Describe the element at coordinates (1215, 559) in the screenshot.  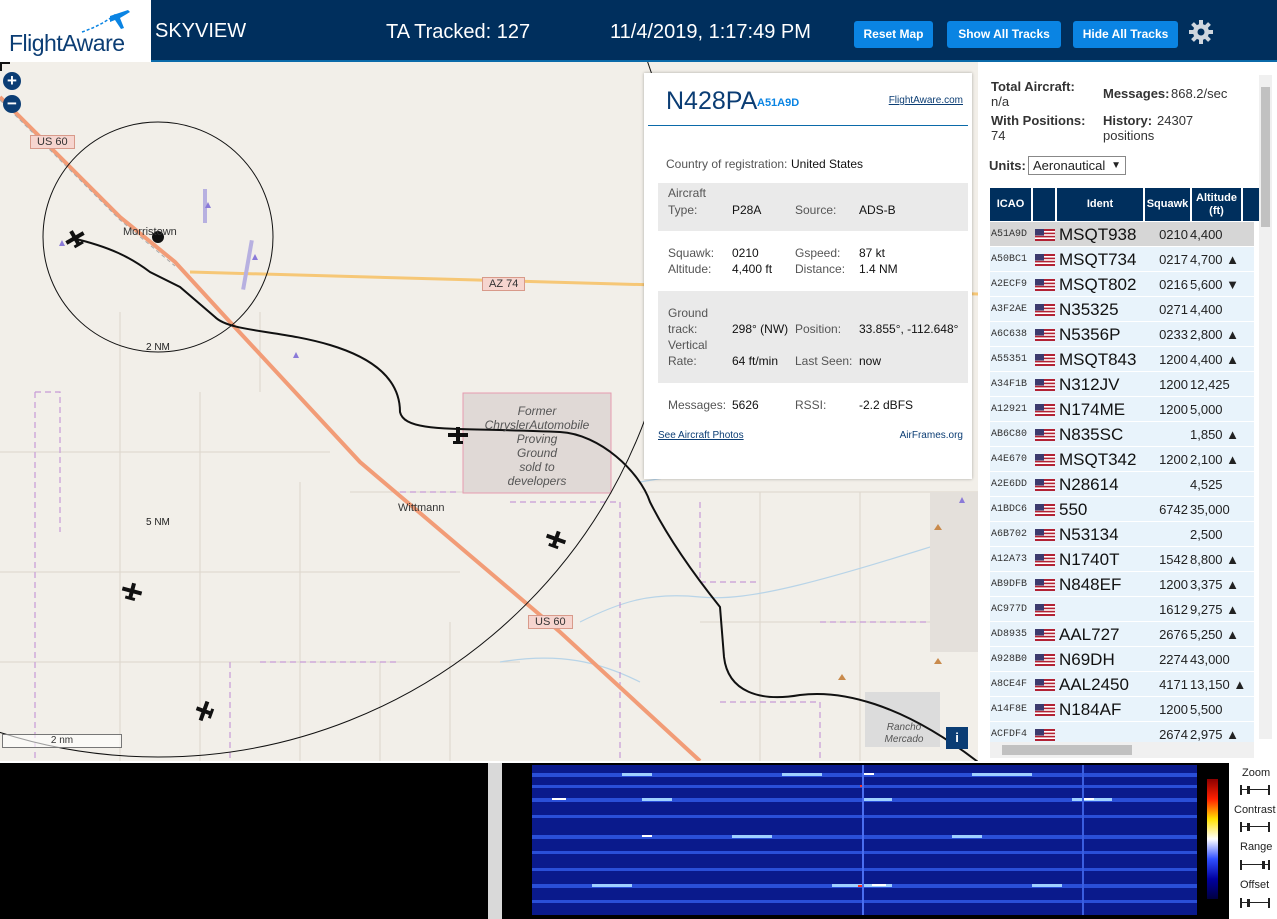
I see `row-altitude: 8,800 ▲` at that location.